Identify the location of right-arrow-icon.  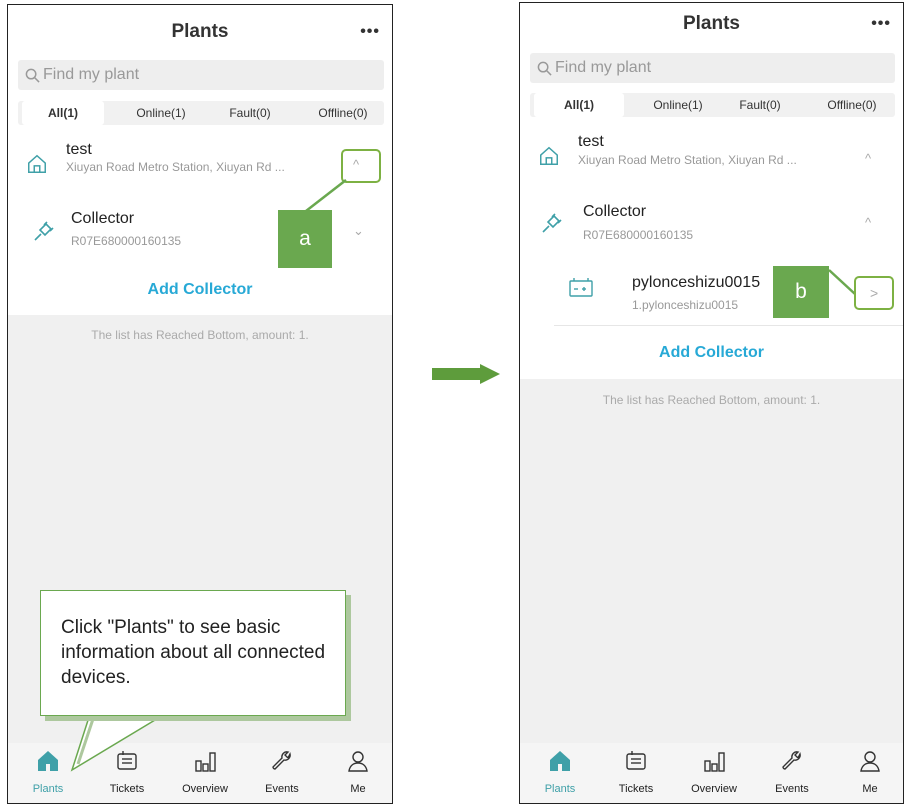
(466, 374).